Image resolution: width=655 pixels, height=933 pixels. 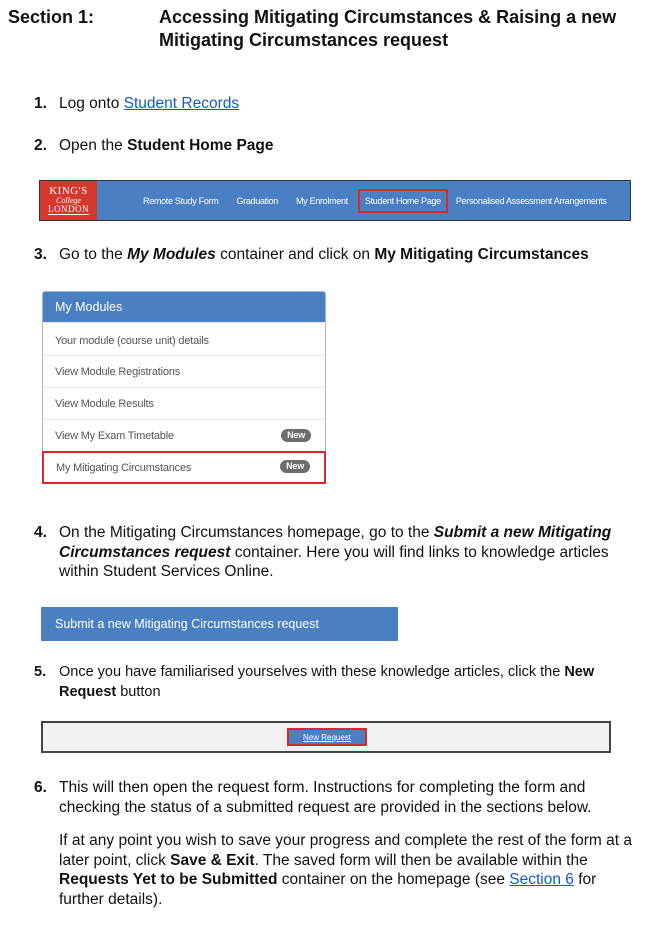 I want to click on nav-graduation: Graduation, so click(x=257, y=201).